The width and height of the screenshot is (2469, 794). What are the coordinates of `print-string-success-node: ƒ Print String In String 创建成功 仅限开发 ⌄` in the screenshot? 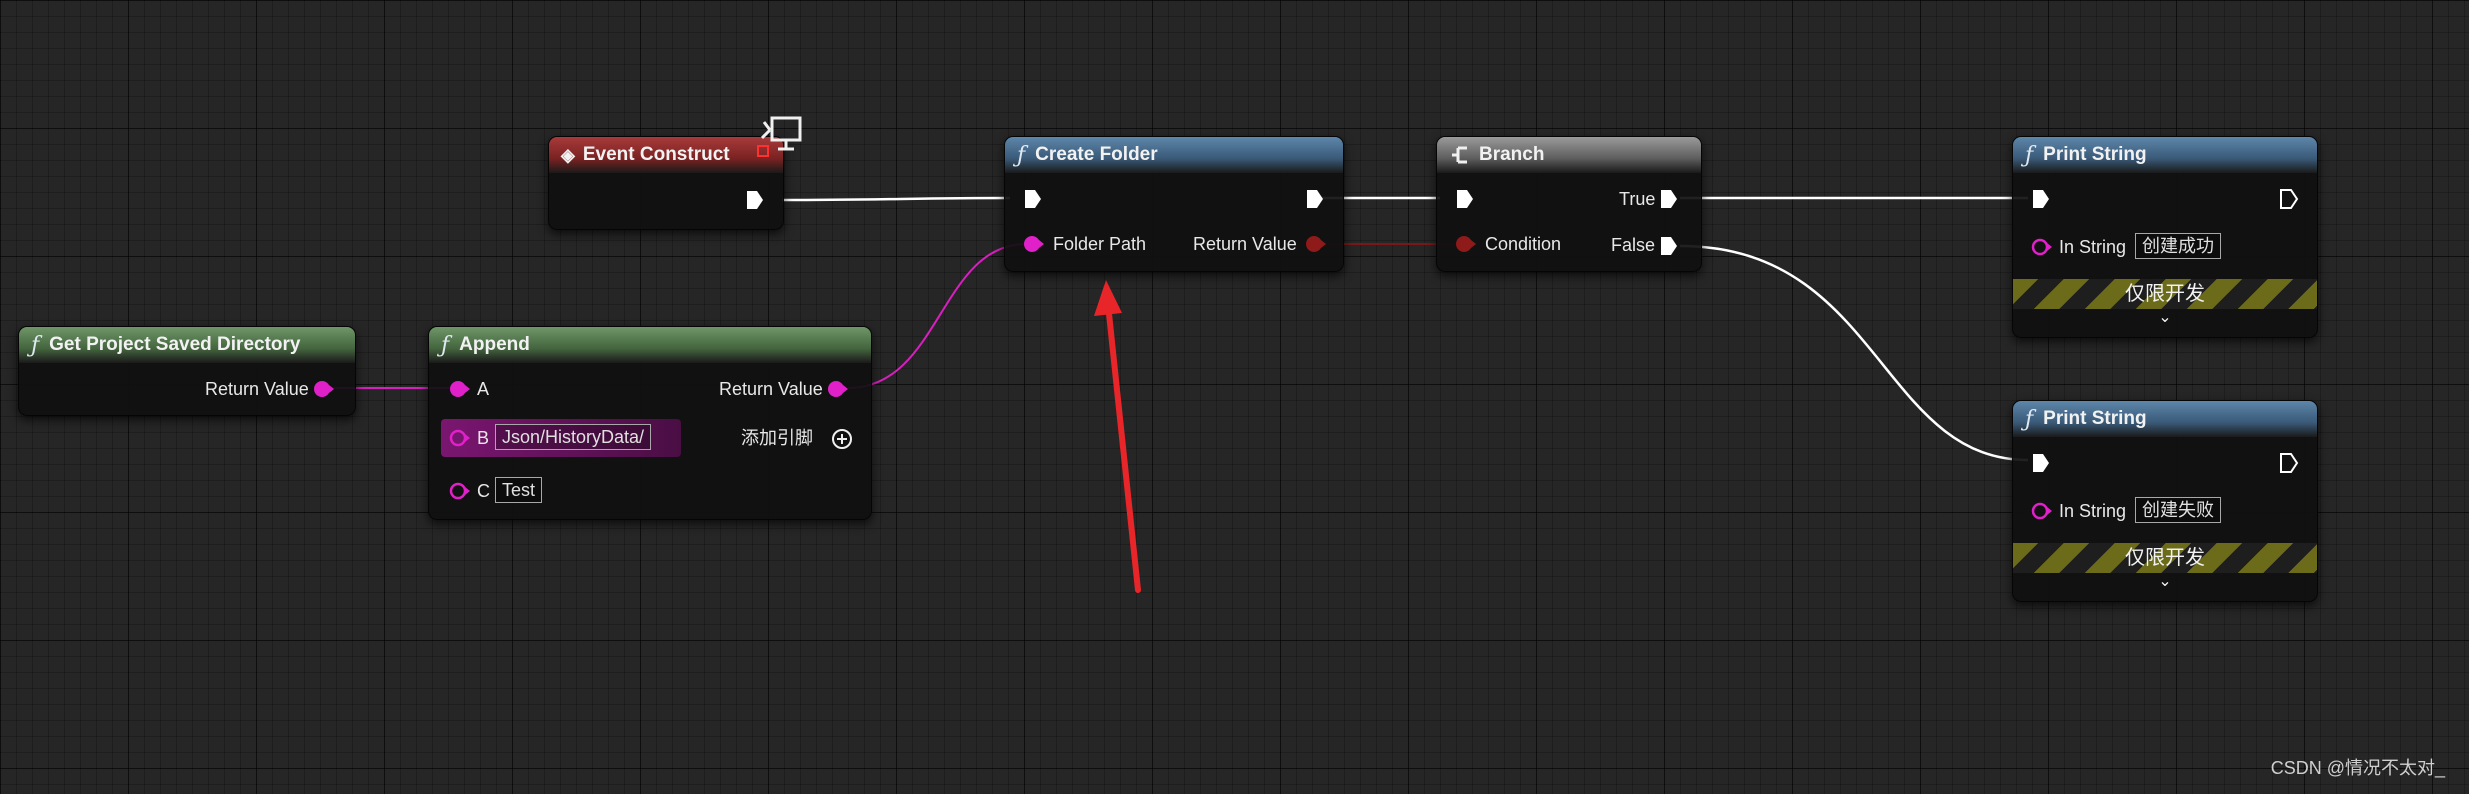 It's located at (2165, 237).